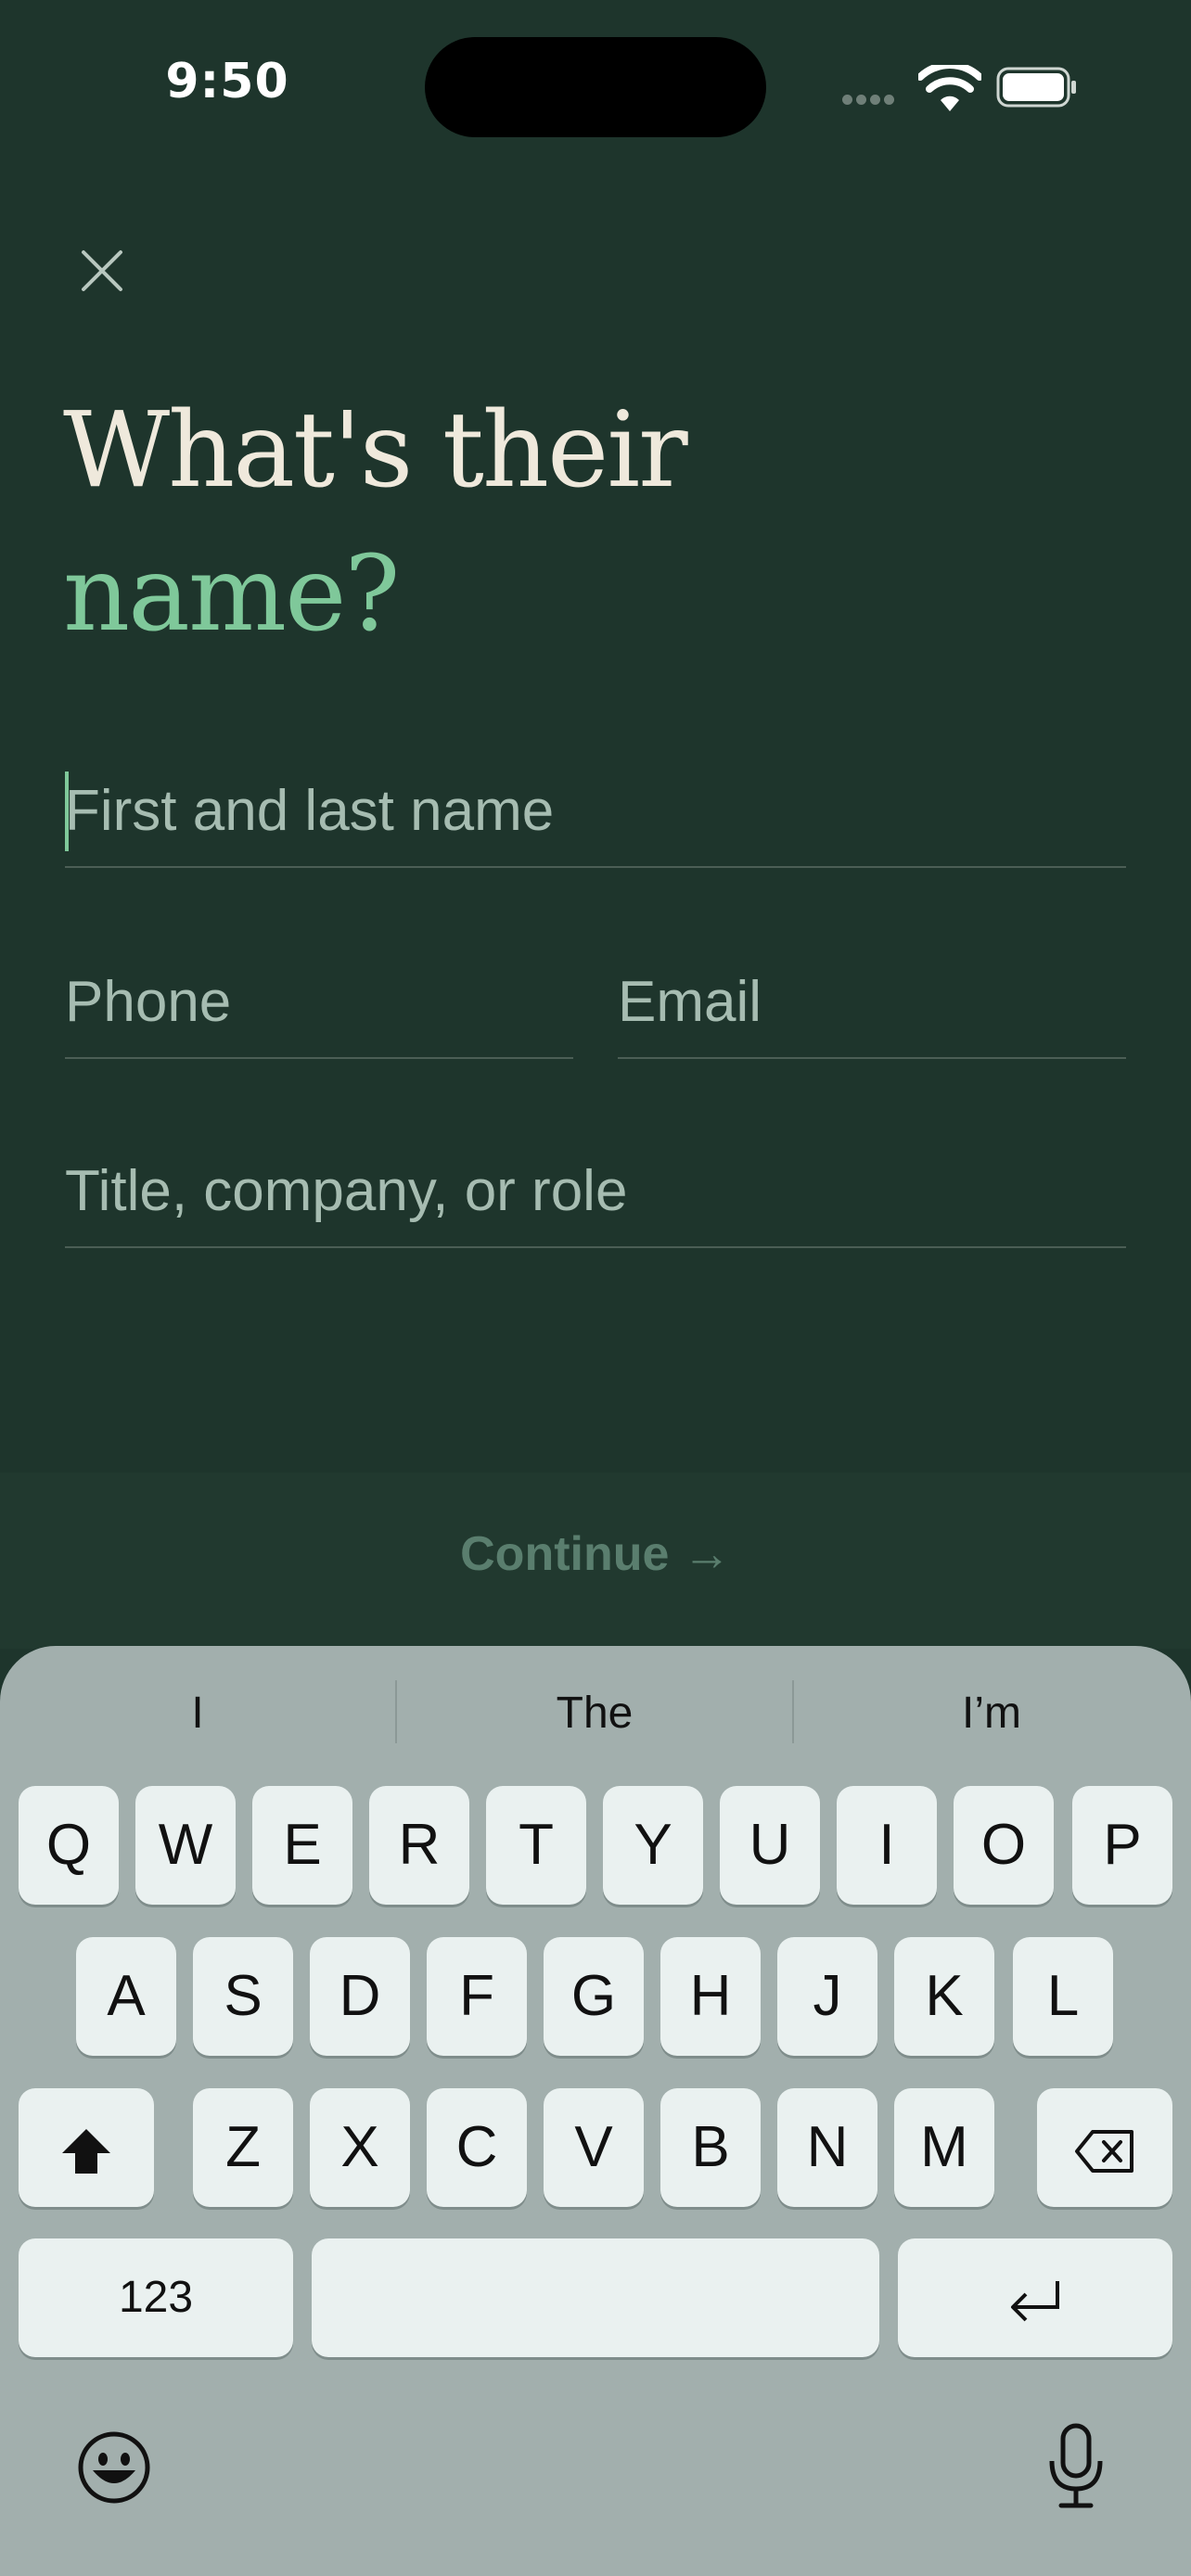  Describe the element at coordinates (653, 1846) in the screenshot. I see `key-y: Y` at that location.